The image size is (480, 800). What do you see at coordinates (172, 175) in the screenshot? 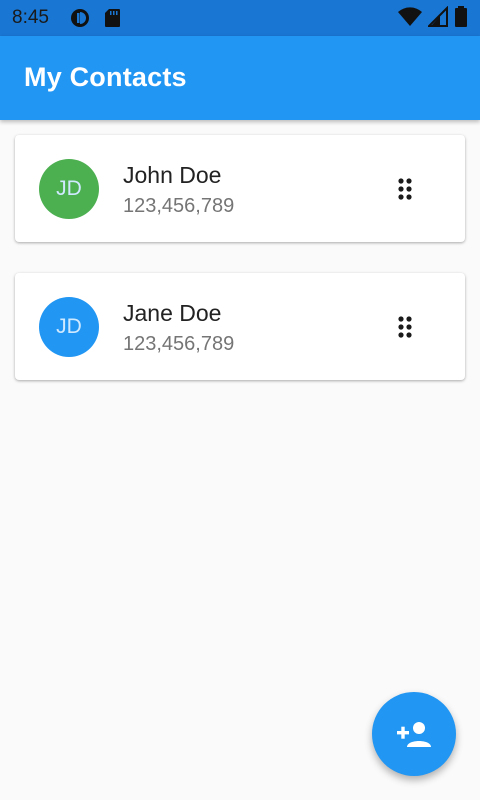
I see `contact-name: John Doe` at bounding box center [172, 175].